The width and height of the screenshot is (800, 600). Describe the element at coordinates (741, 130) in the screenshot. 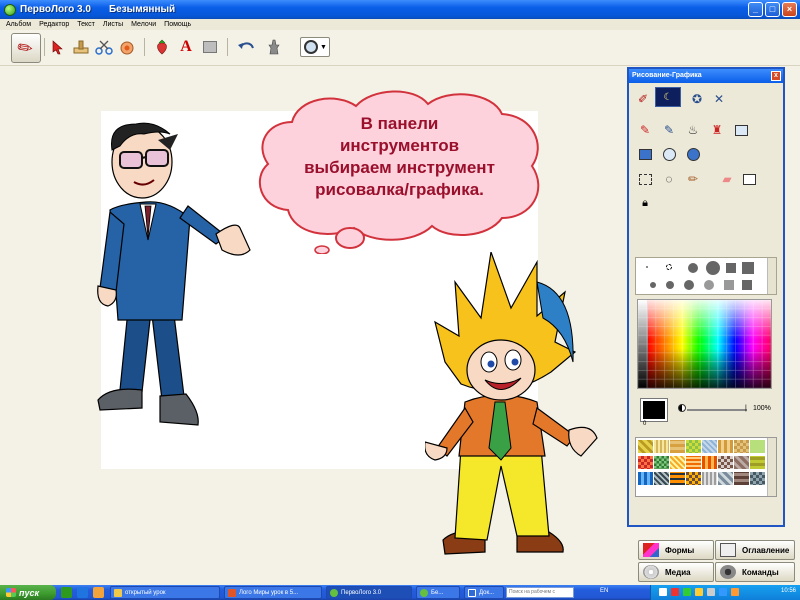

I see `rectangle-outline-tool-button` at that location.